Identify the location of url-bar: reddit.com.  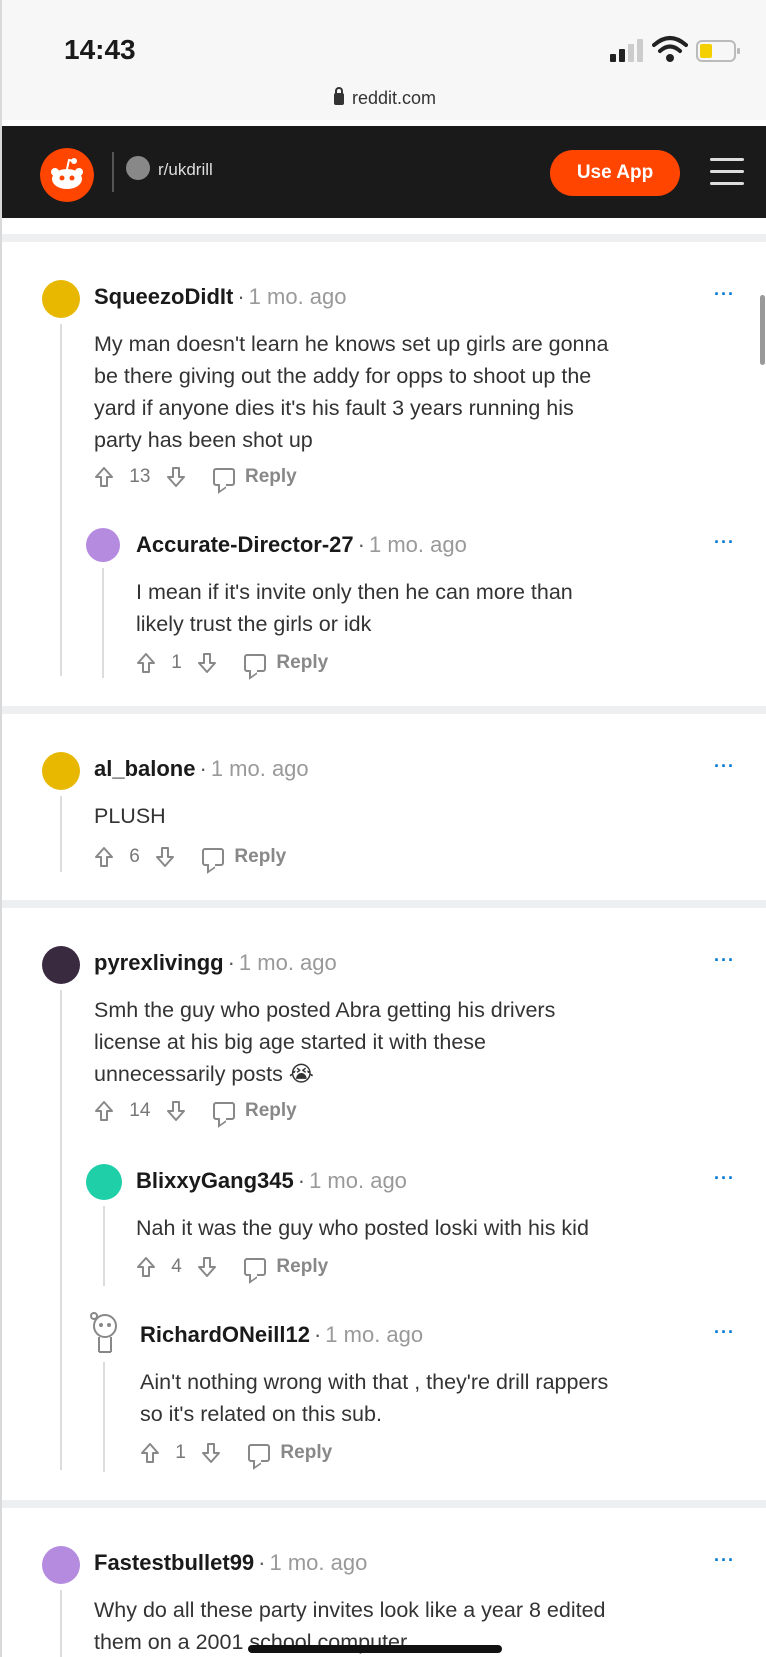
(384, 98).